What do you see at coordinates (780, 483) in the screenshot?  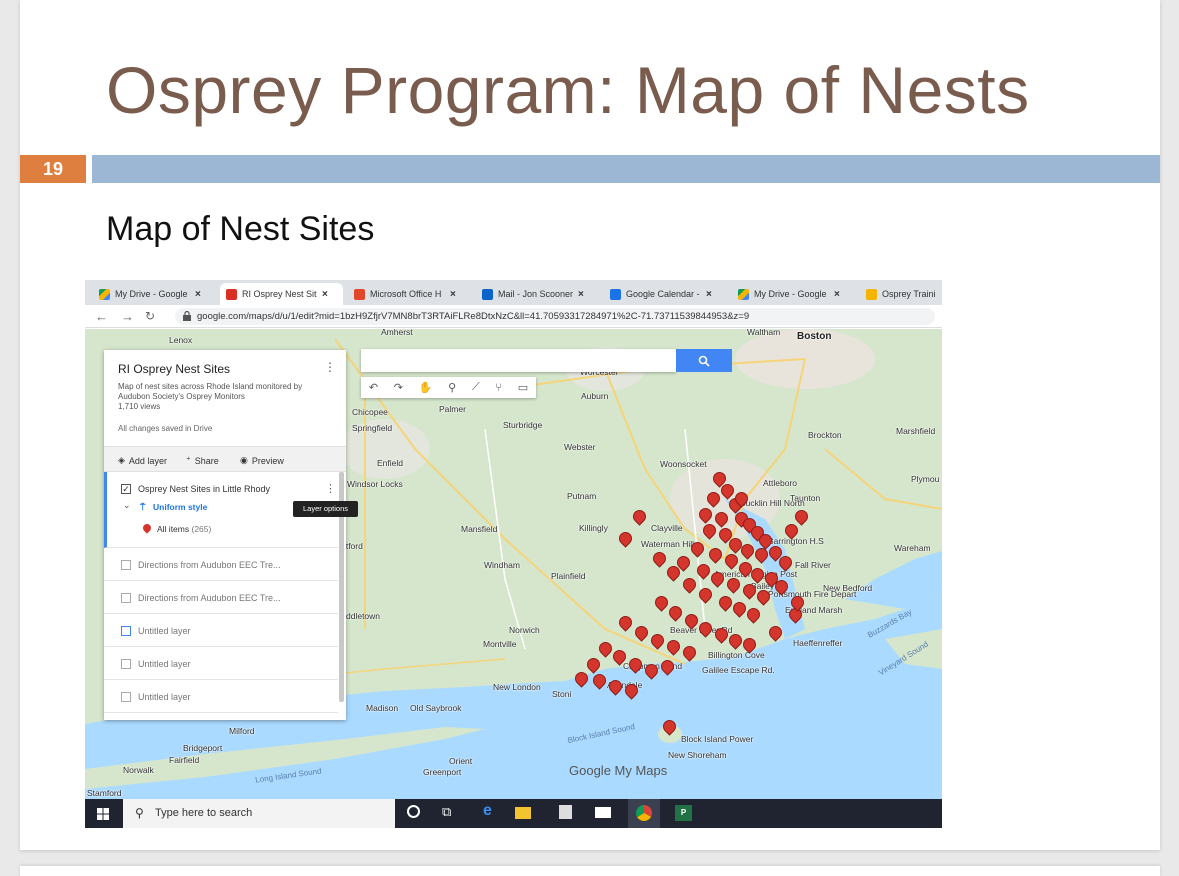 I see `place-label-attleboro: Attleboro` at bounding box center [780, 483].